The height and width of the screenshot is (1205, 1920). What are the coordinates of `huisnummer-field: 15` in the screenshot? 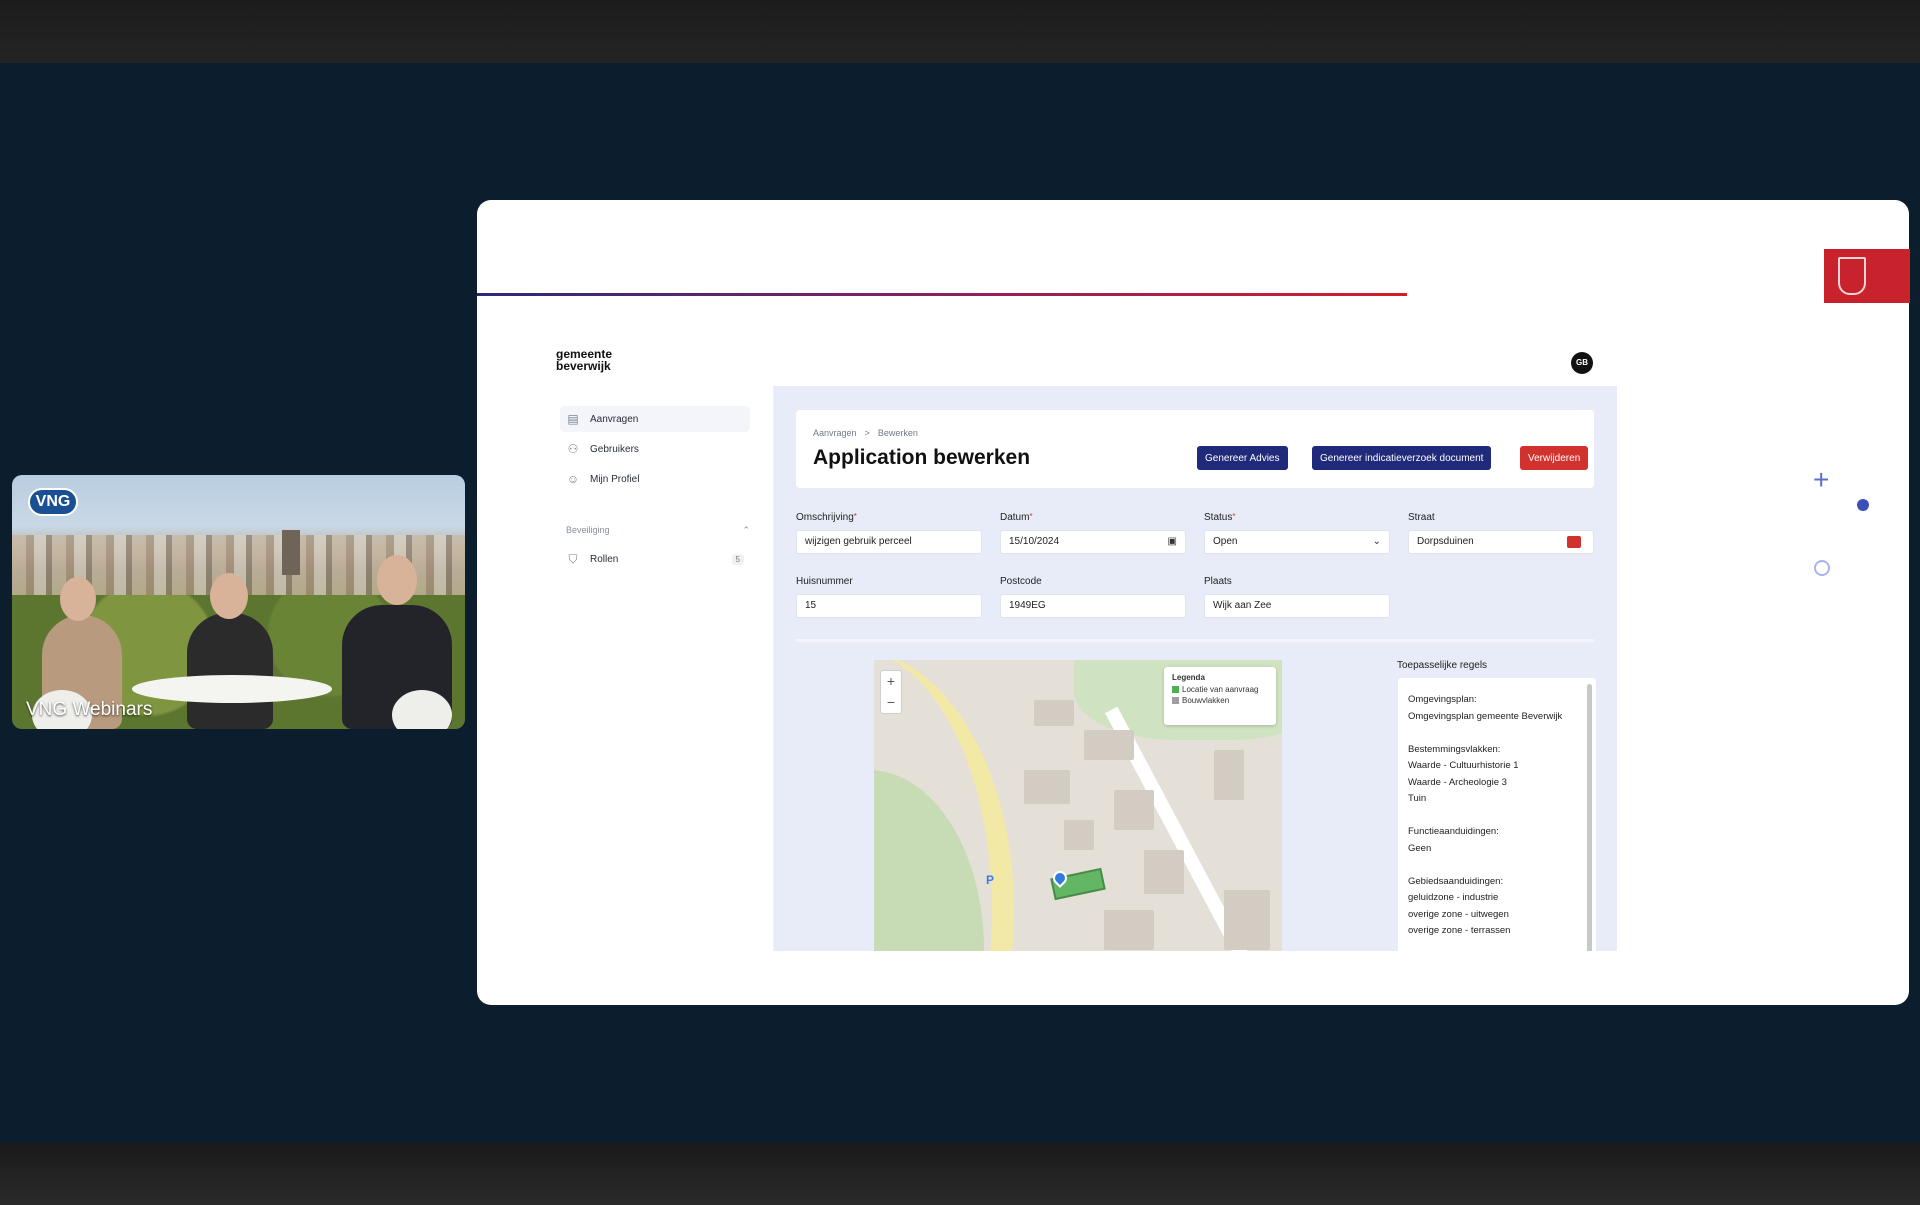 It's located at (889, 606).